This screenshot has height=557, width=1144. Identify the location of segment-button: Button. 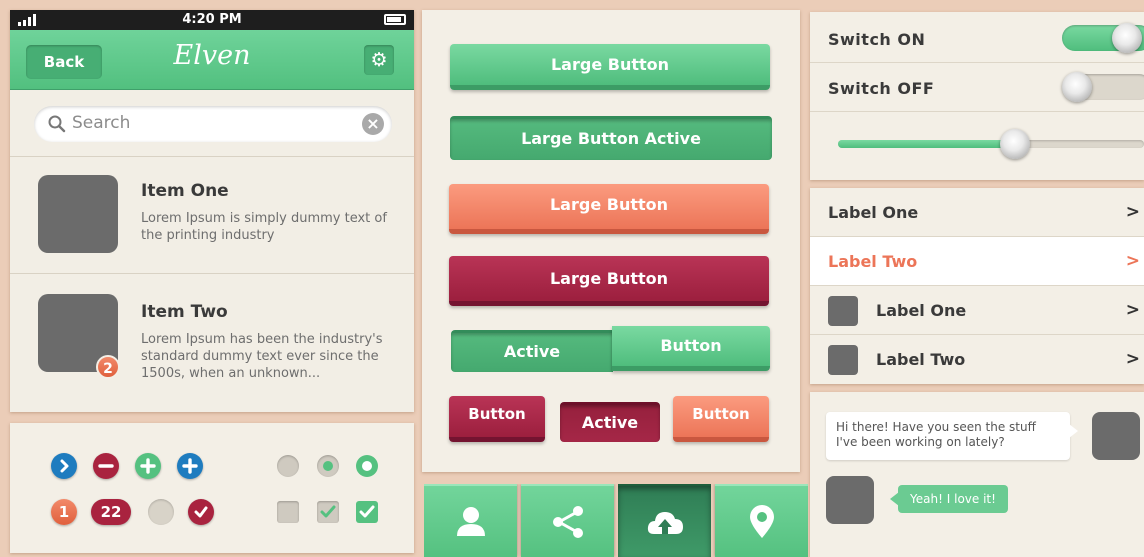
(691, 348).